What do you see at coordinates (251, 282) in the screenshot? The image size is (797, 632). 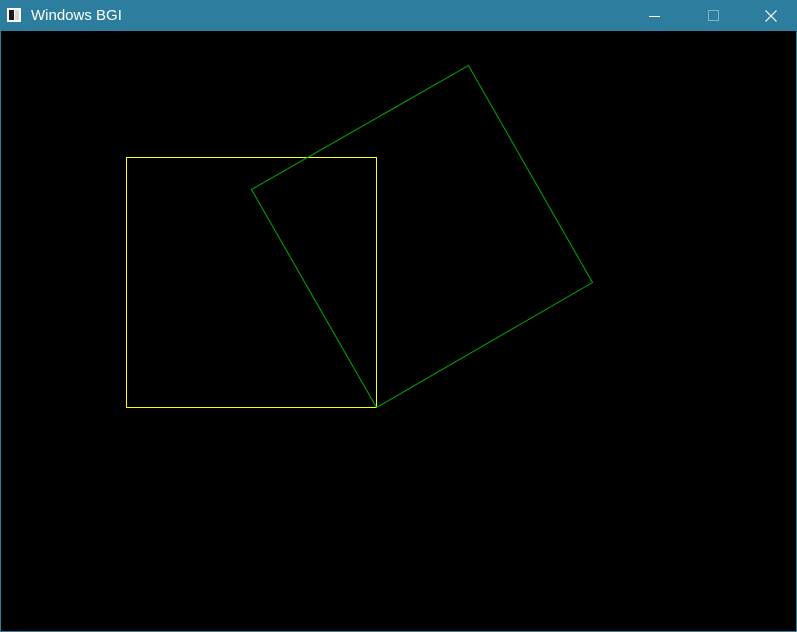 I see `yellow-square` at bounding box center [251, 282].